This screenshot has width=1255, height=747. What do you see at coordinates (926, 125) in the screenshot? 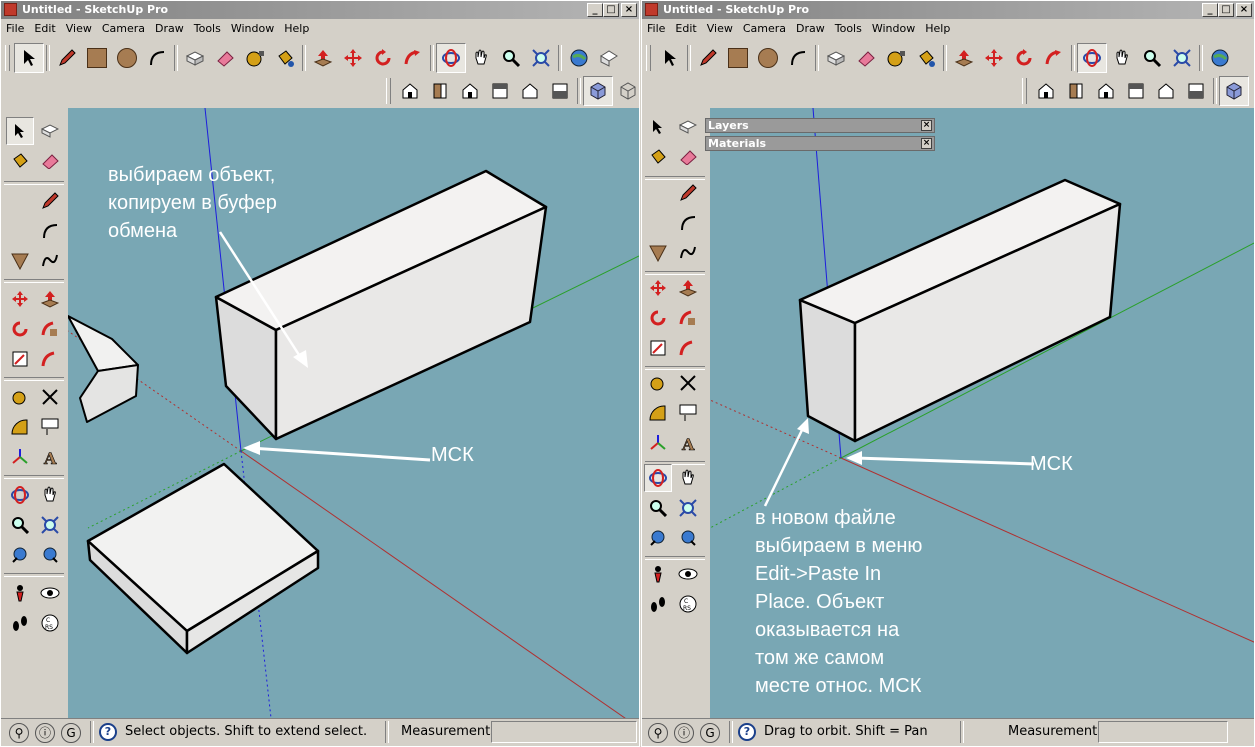
I see `tray-close-icon: ×` at bounding box center [926, 125].